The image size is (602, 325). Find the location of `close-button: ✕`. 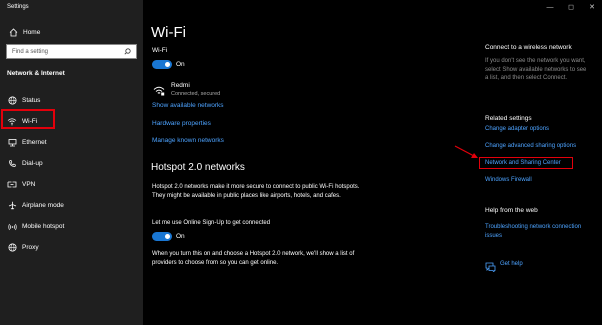

close-button: ✕ is located at coordinates (592, 7).